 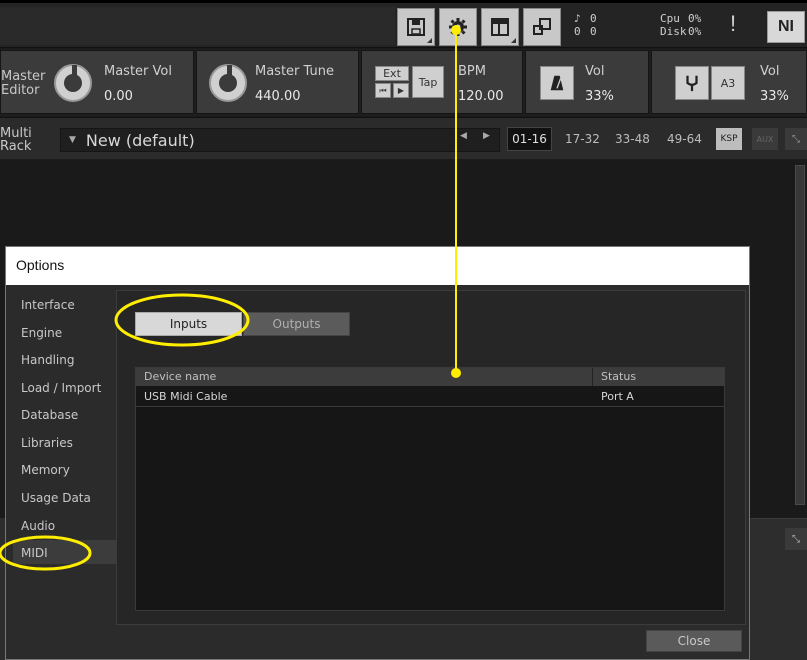 I want to click on disk-label: Disk, so click(x=673, y=31).